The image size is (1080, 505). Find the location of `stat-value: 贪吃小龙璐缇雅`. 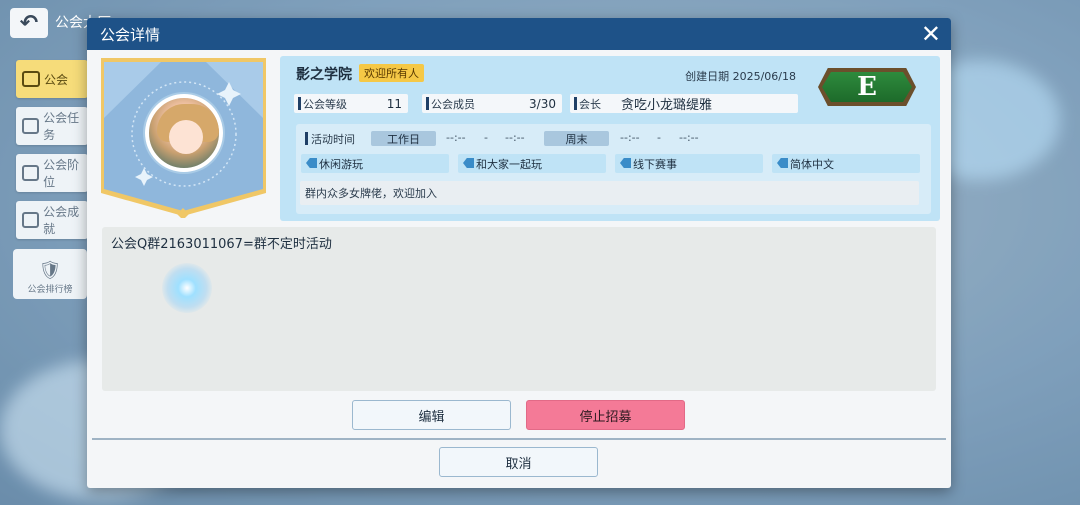

stat-value: 贪吃小龙璐缇雅 is located at coordinates (667, 105).